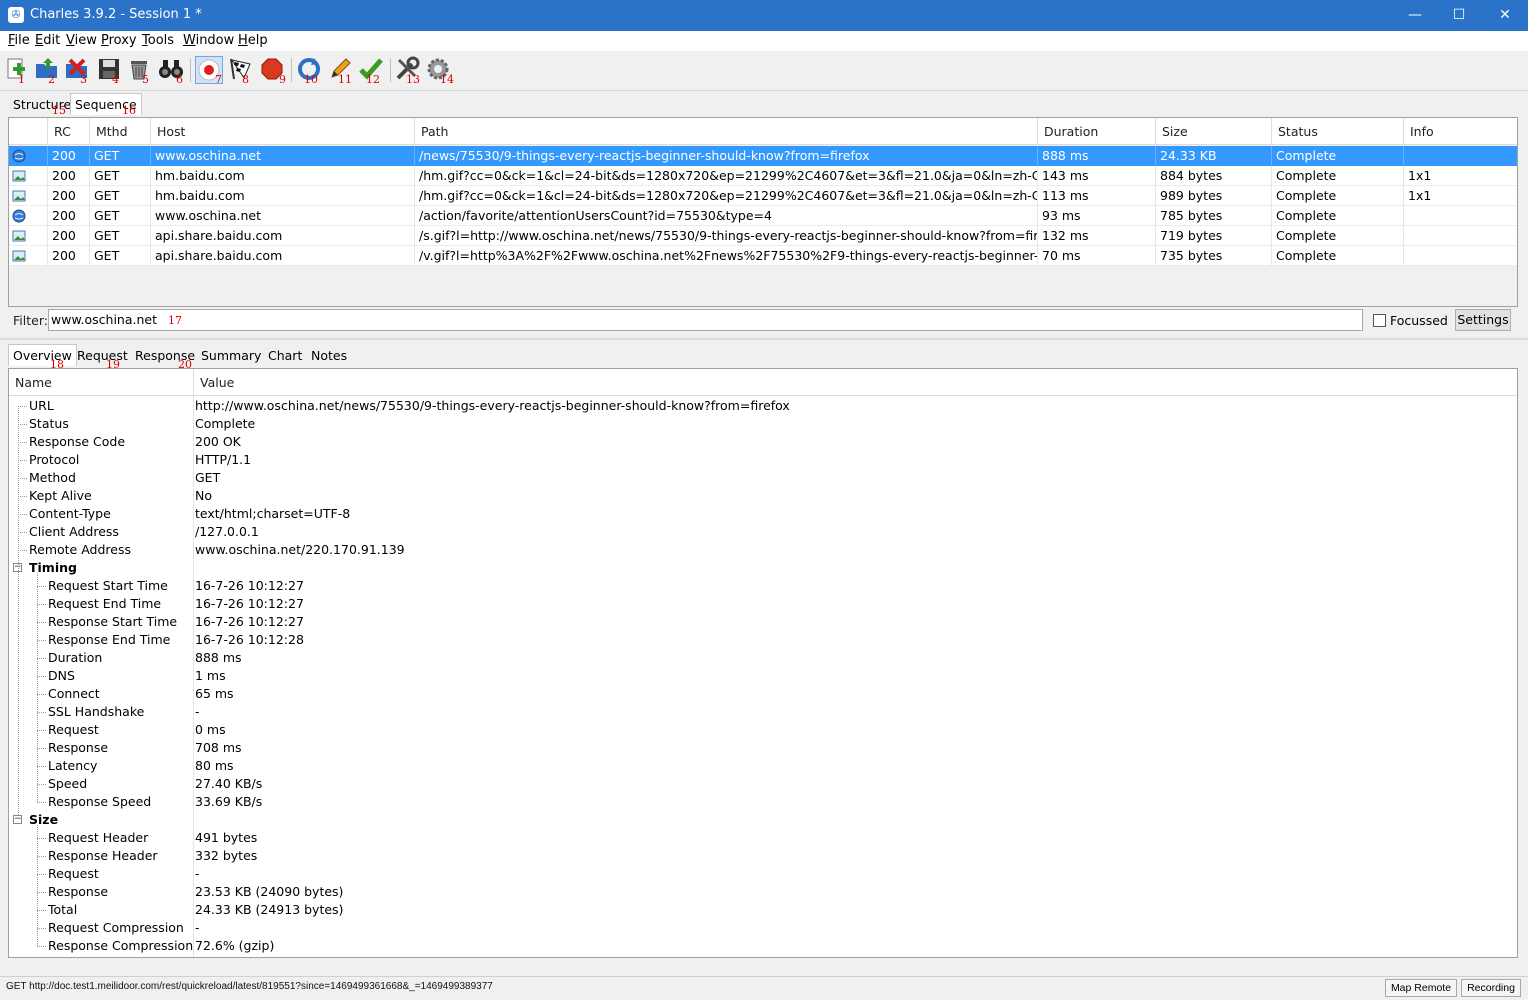  What do you see at coordinates (1491, 988) in the screenshot?
I see `recording-button: Recording` at bounding box center [1491, 988].